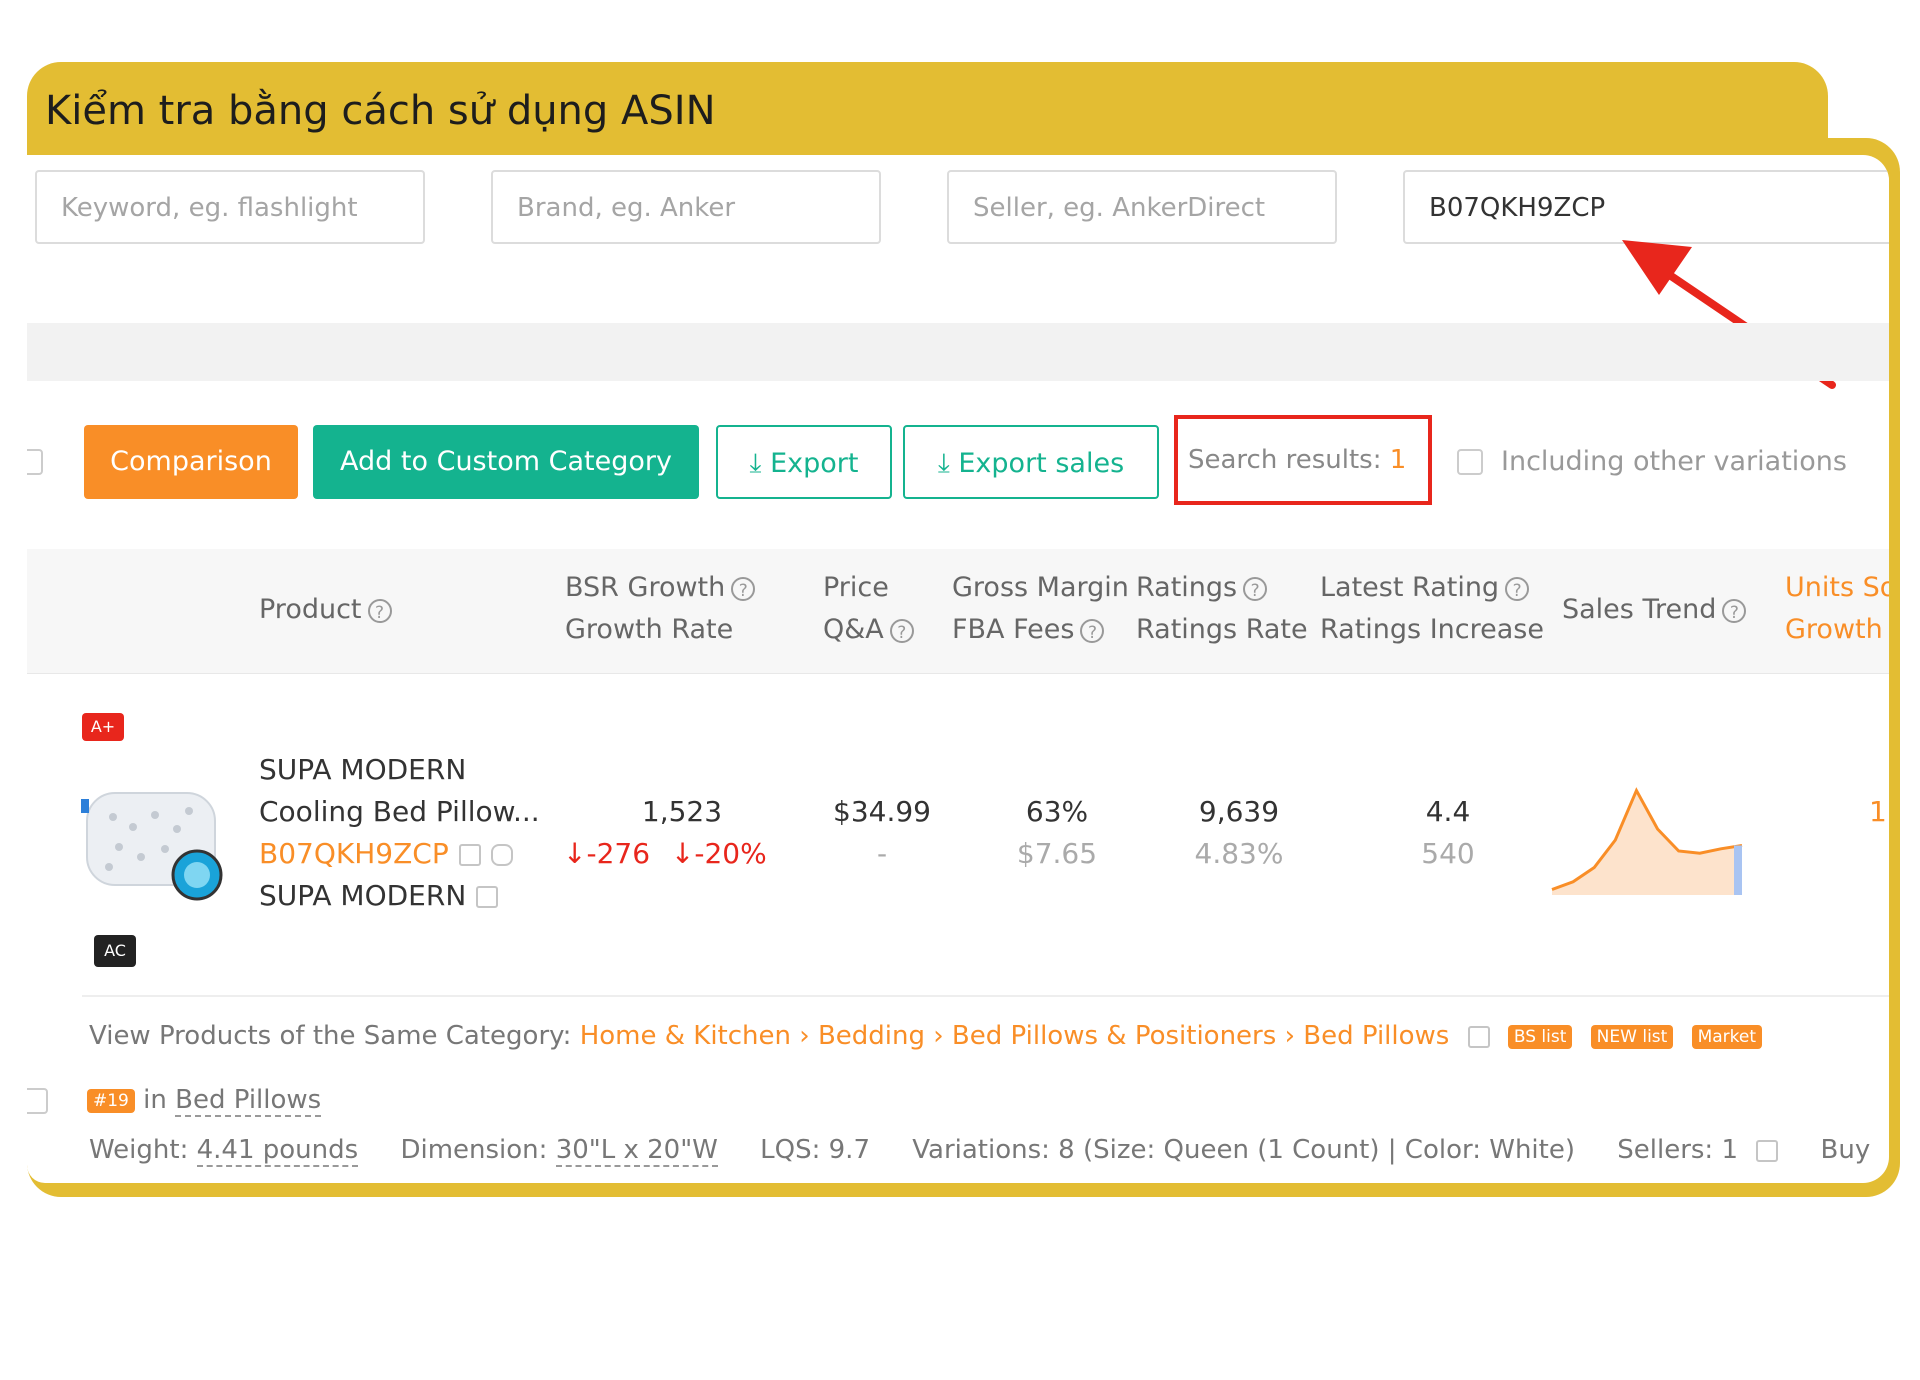 This screenshot has height=1380, width=1920. I want to click on search-results-highlight: Search results: 1, so click(1303, 460).